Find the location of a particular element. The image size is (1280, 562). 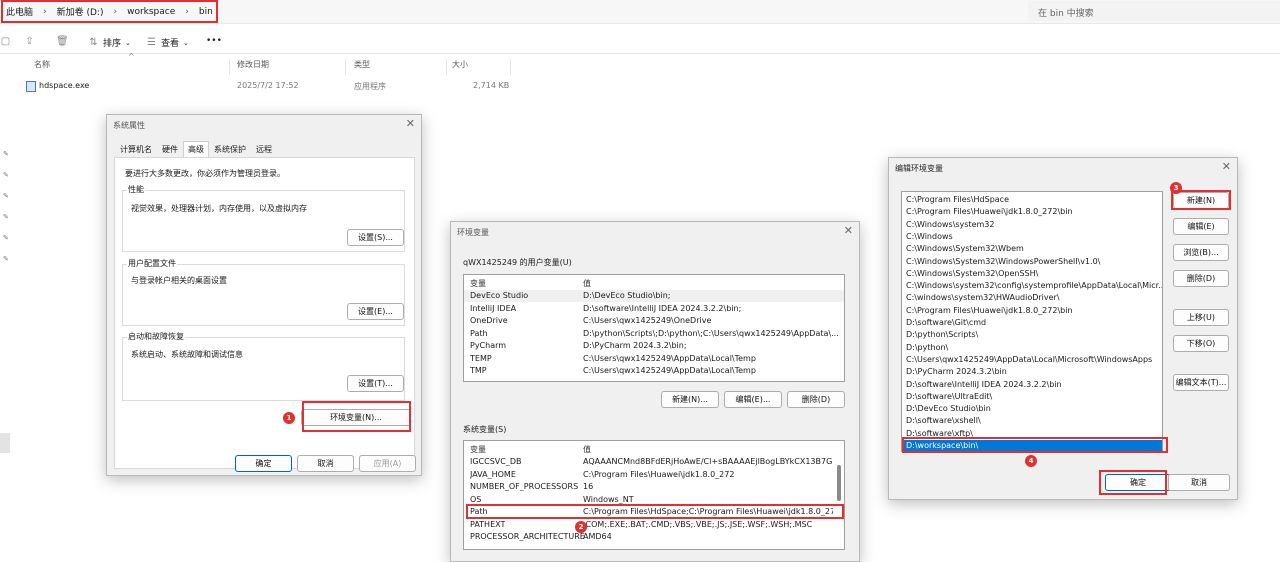

tab-remote: 远程 is located at coordinates (264, 149).